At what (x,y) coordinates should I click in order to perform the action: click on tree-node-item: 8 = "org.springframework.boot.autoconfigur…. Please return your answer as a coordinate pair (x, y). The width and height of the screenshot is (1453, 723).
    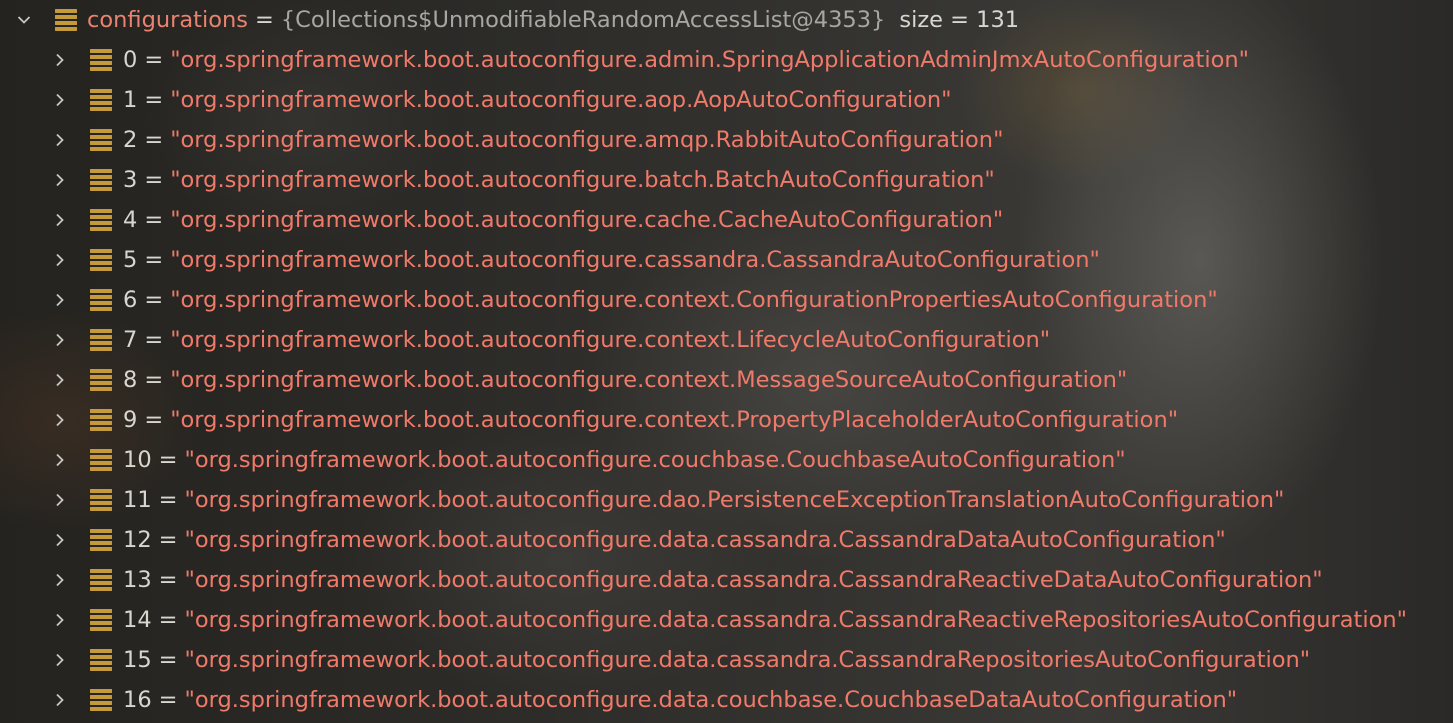
    Looking at the image, I should click on (726, 380).